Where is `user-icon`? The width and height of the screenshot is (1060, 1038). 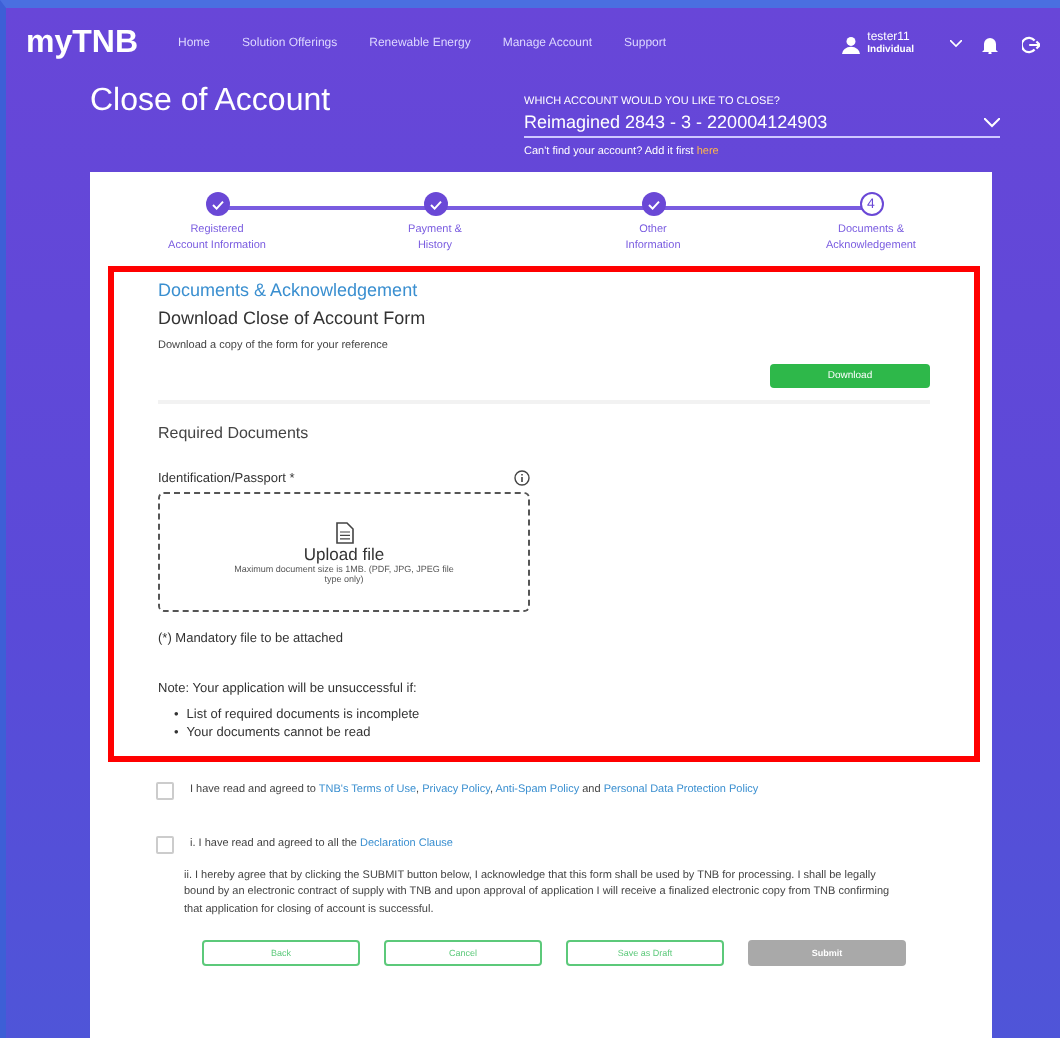 user-icon is located at coordinates (850, 44).